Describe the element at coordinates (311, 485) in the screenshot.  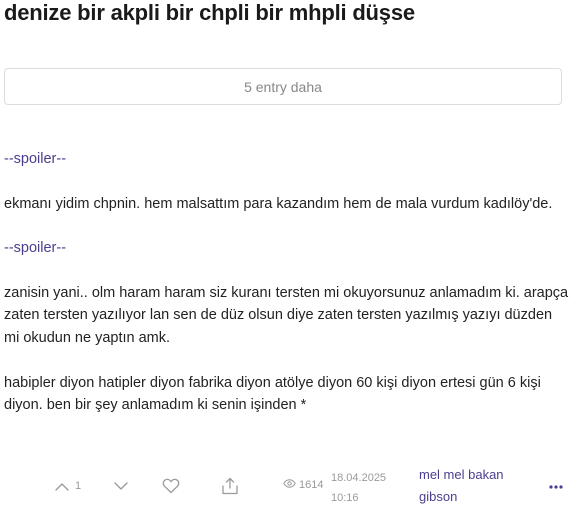
I see `view-count-value: 1614` at that location.